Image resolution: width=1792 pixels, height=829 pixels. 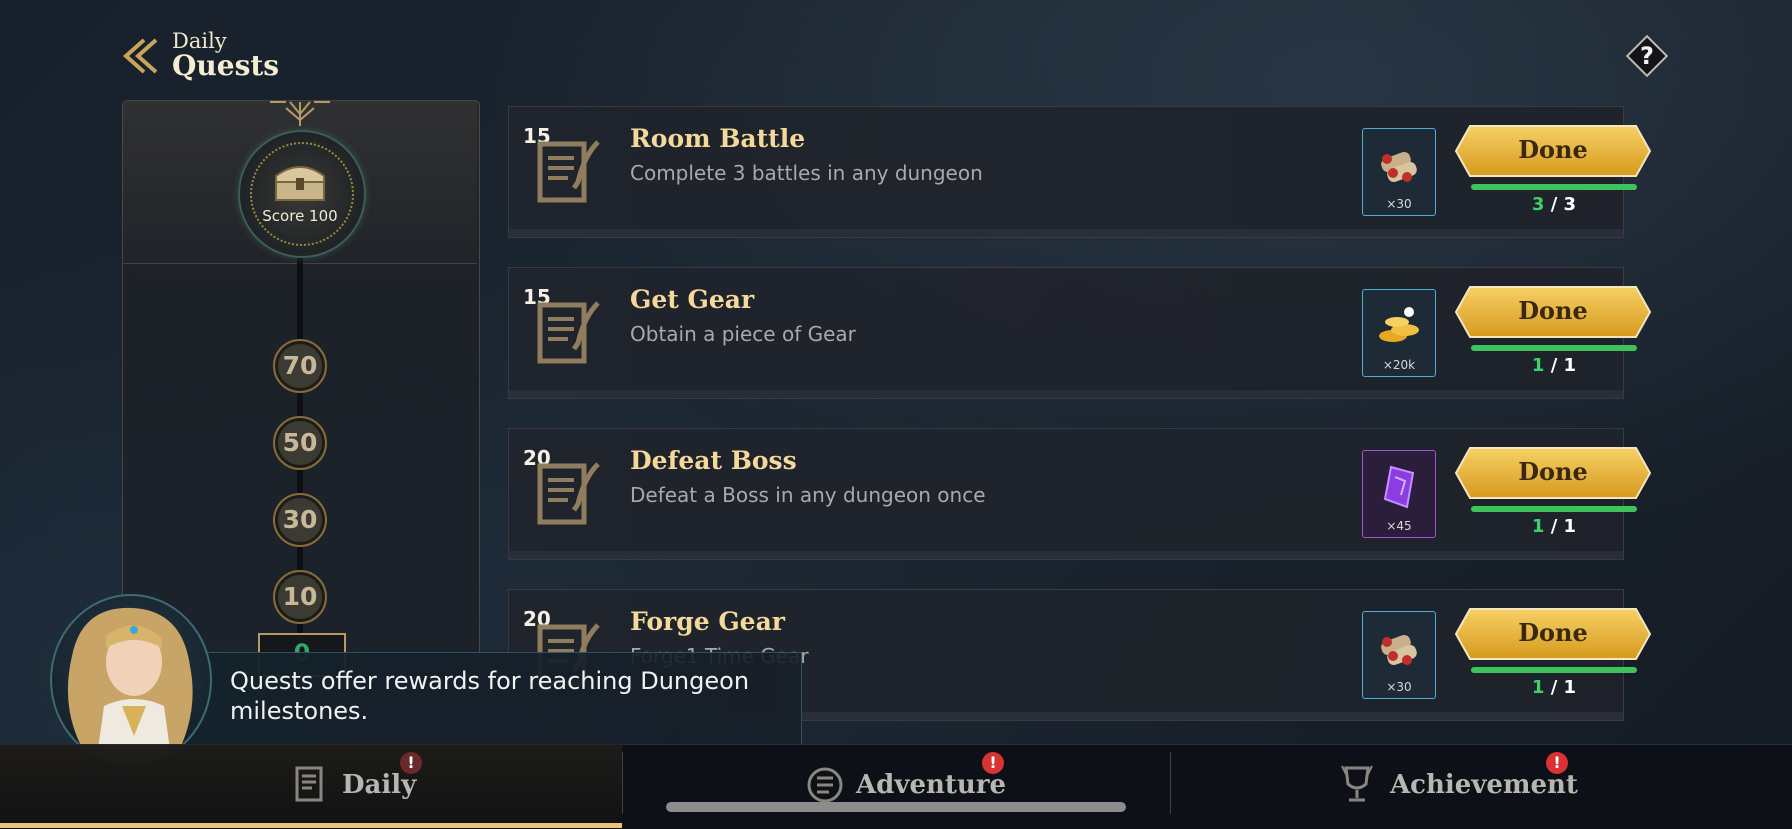 What do you see at coordinates (743, 334) in the screenshot?
I see `quest-description: Obtain a piece of Gear` at bounding box center [743, 334].